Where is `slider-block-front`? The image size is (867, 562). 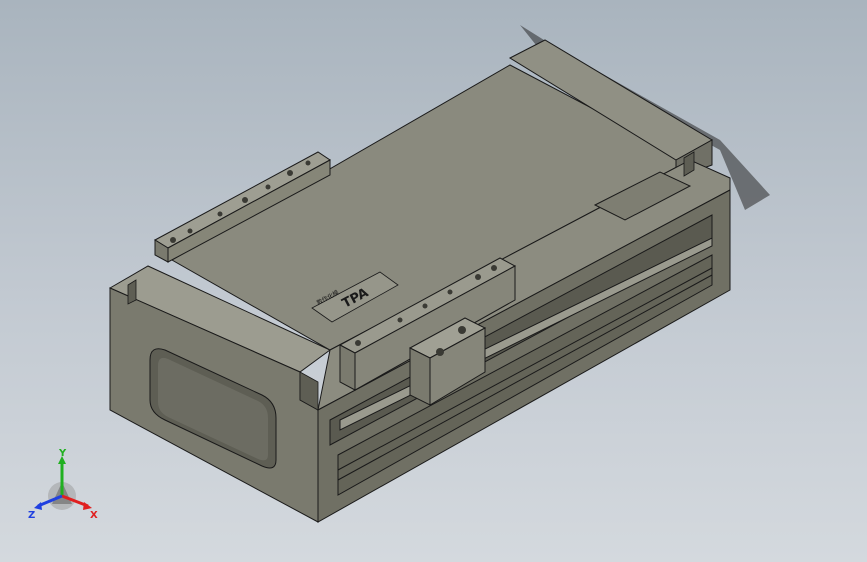 slider-block-front is located at coordinates (420, 376).